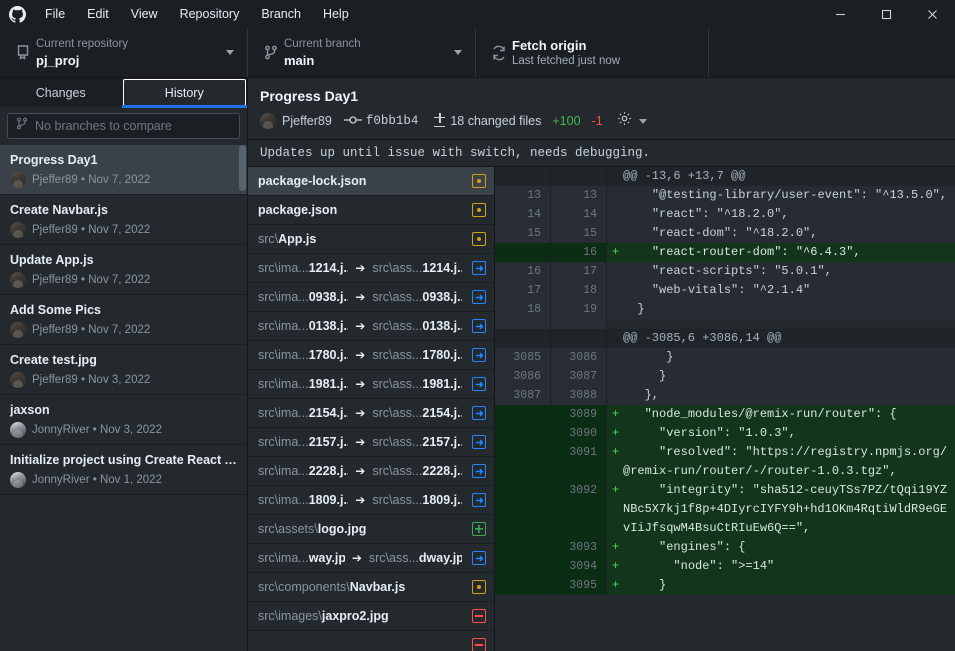 Image resolution: width=955 pixels, height=651 pixels. What do you see at coordinates (54, 160) in the screenshot?
I see `commit-title: Progress Day1` at bounding box center [54, 160].